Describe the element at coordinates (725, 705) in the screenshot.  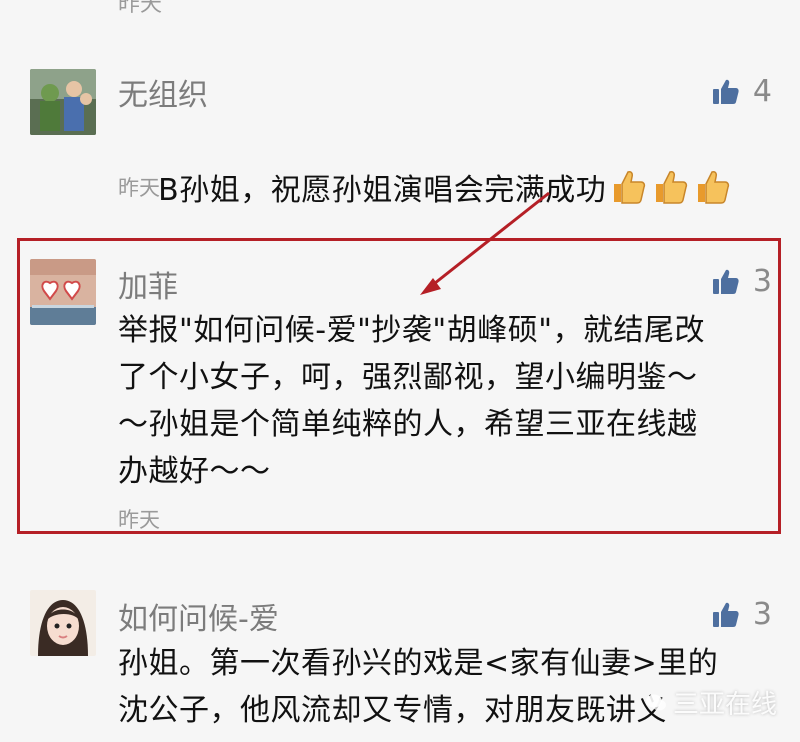
I see `watermark-text: 三亚在线` at that location.